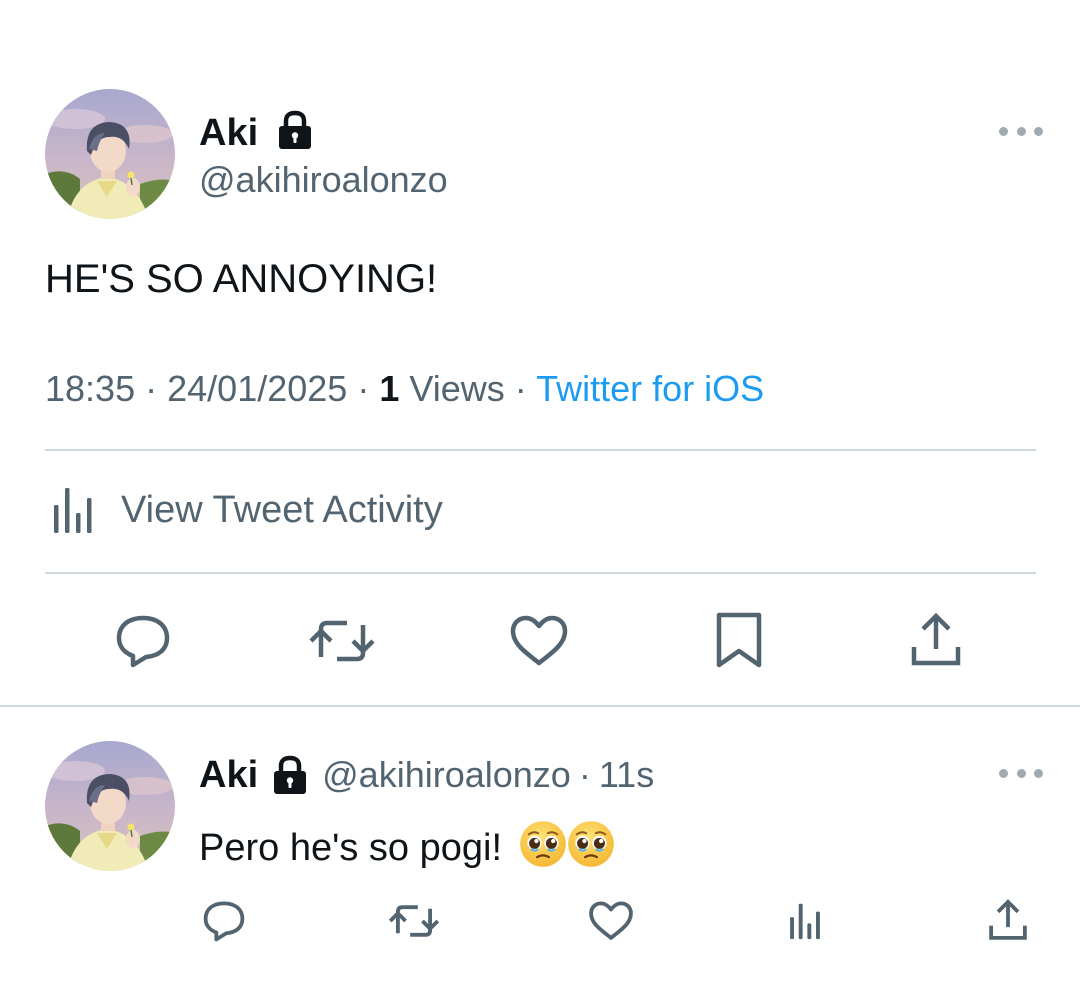  I want to click on views-label: Views, so click(457, 388).